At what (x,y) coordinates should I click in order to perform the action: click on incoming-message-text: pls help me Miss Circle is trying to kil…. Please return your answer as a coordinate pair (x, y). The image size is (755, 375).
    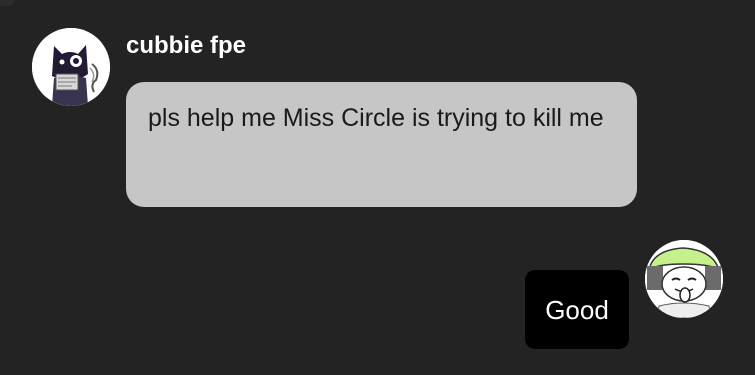
    Looking at the image, I should click on (376, 118).